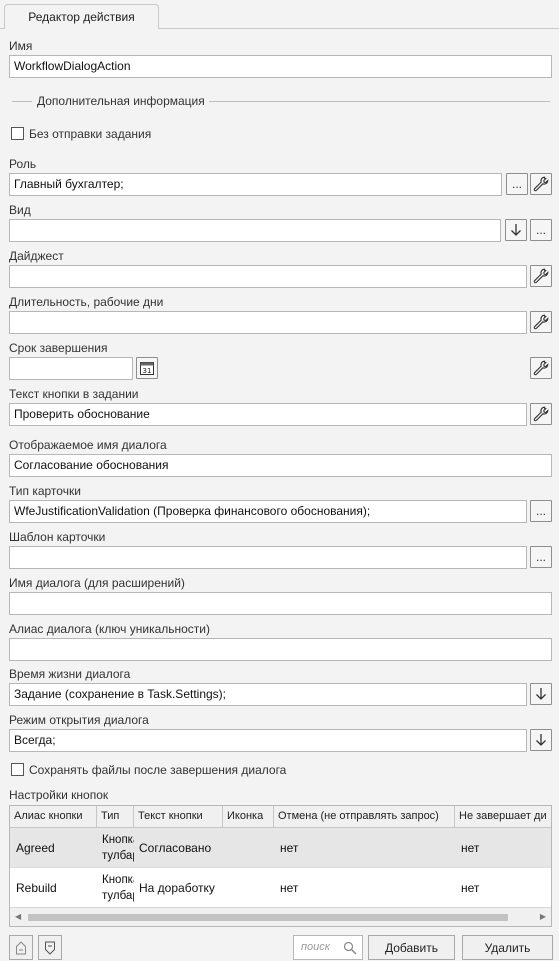 This screenshot has width=559, height=961. What do you see at coordinates (147, 371) in the screenshot?
I see `calendar-day: 31` at bounding box center [147, 371].